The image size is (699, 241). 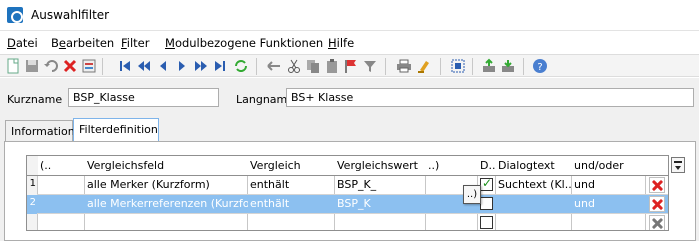 What do you see at coordinates (294, 66) in the screenshot?
I see `cut-icon` at bounding box center [294, 66].